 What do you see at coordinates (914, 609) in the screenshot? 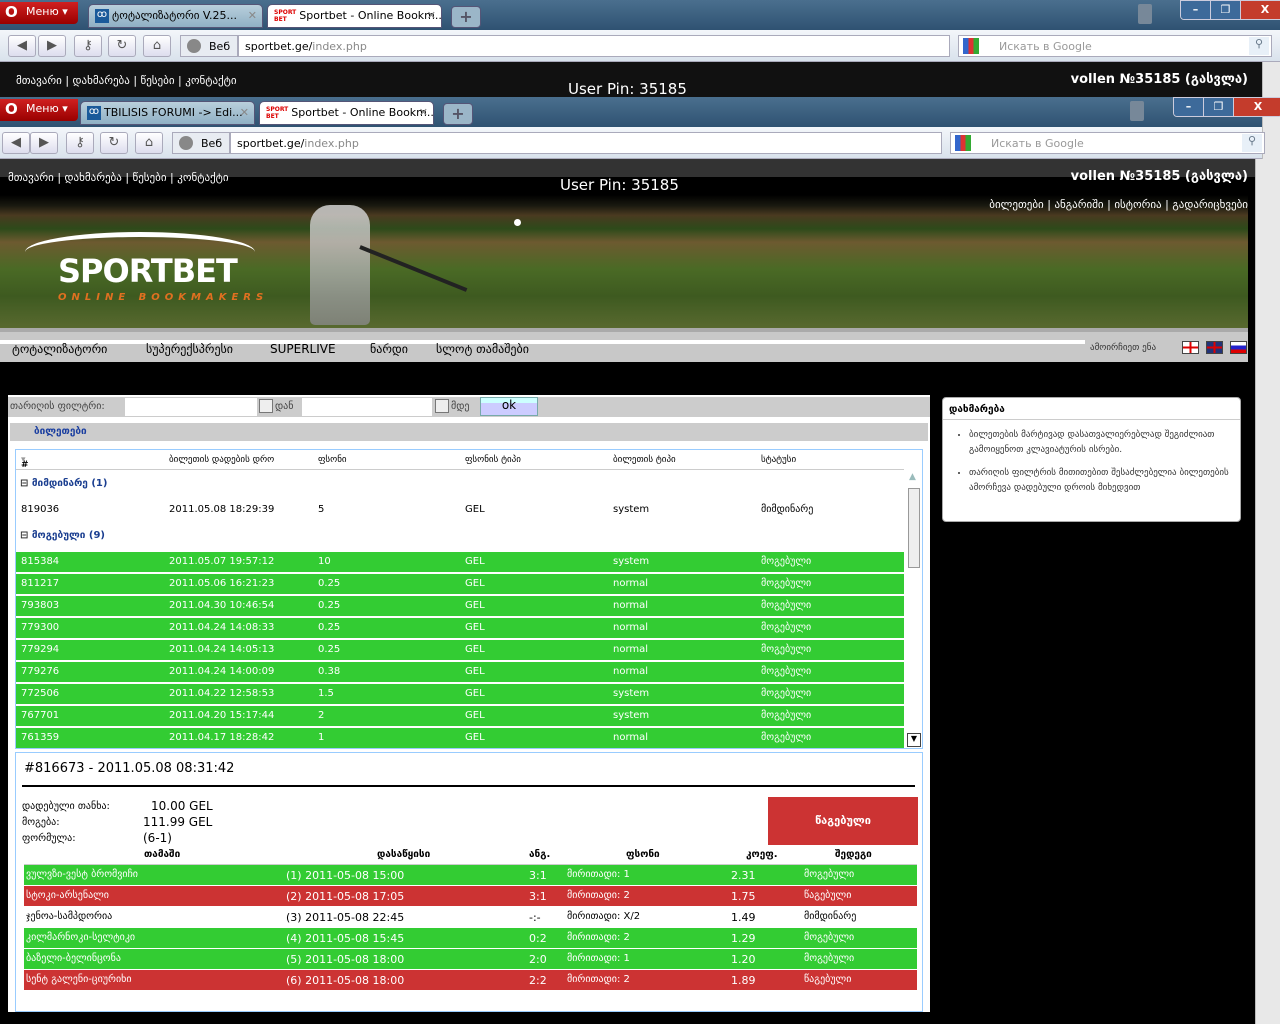
I see `grid-scrollbar: ▲ ▼` at bounding box center [914, 609].